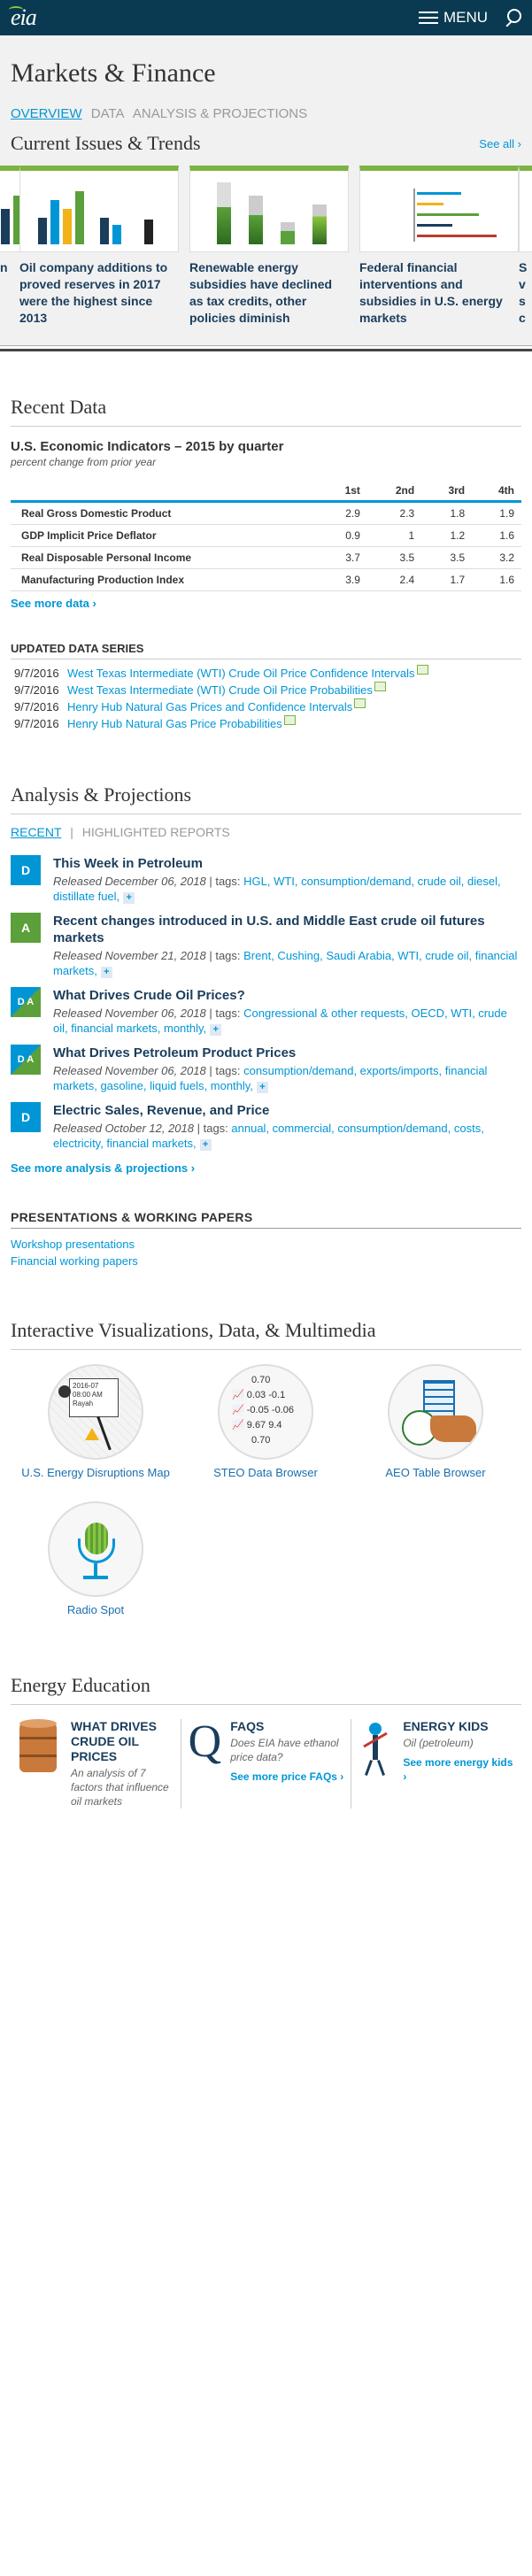 This screenshot has height=2576, width=532. Describe the element at coordinates (113, 73) in the screenshot. I see `page-title: Markets & Finance` at that location.